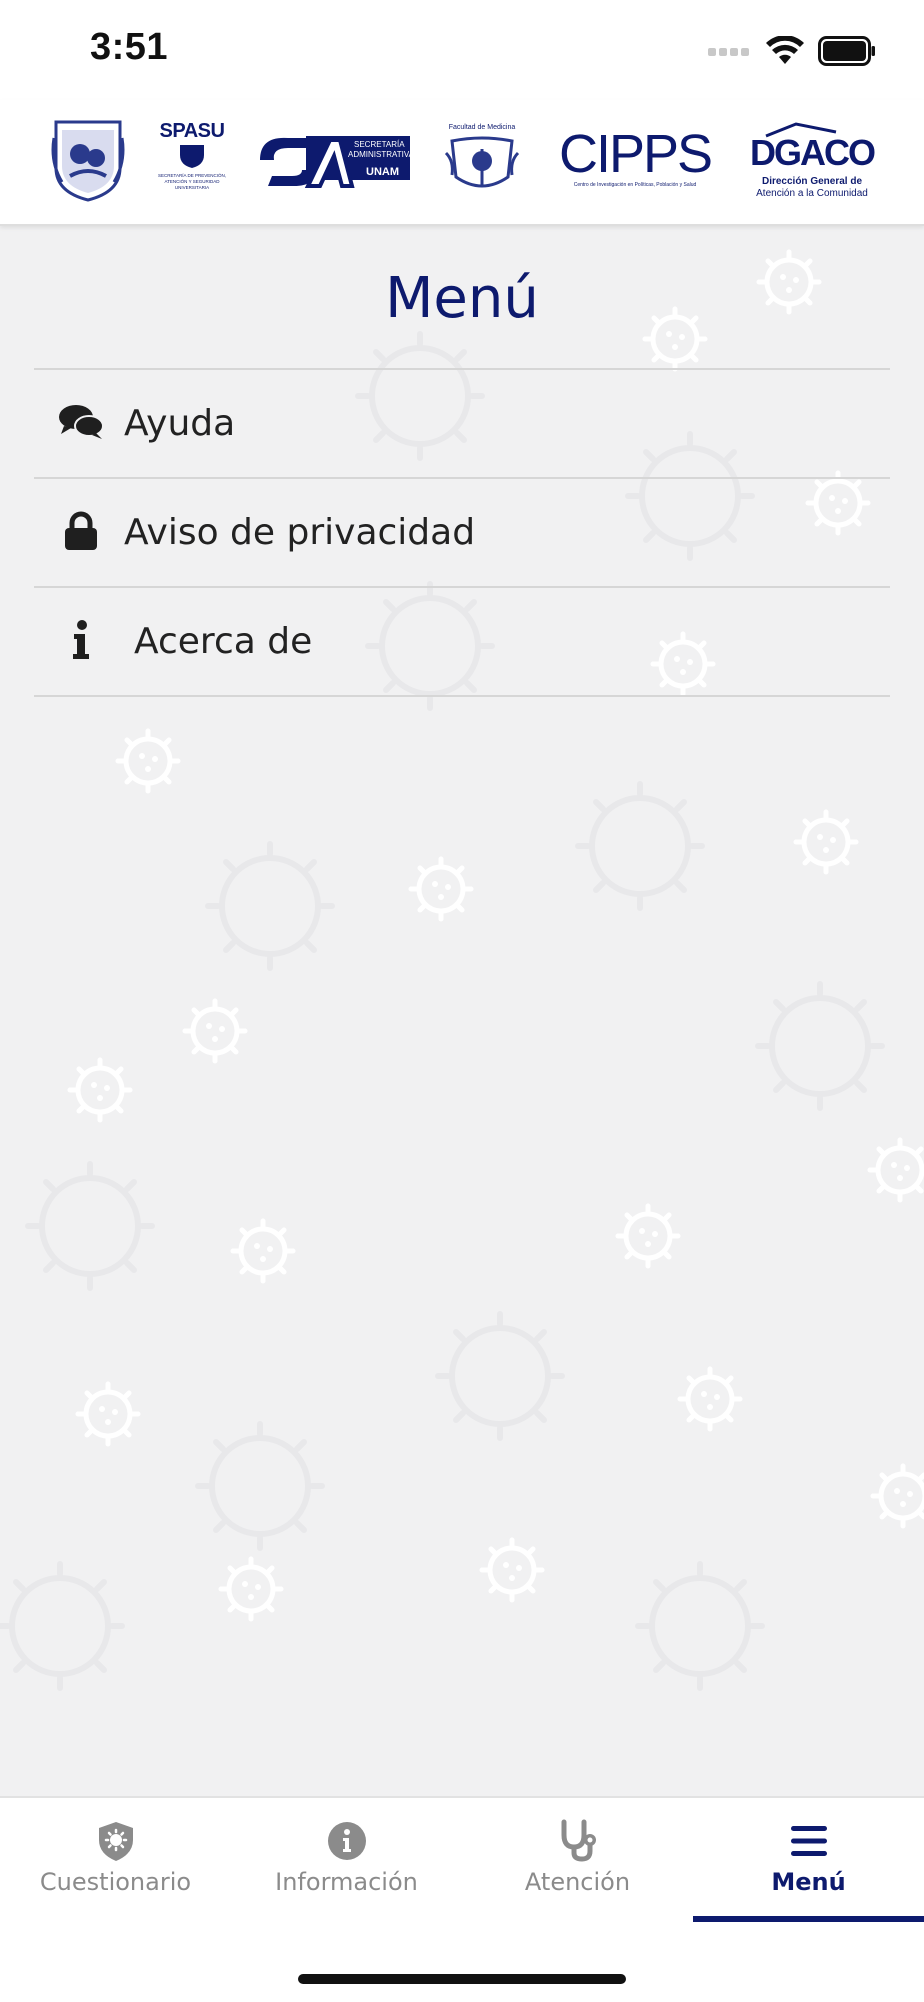 The height and width of the screenshot is (2002, 924). Describe the element at coordinates (81, 640) in the screenshot. I see `info-icon` at that location.